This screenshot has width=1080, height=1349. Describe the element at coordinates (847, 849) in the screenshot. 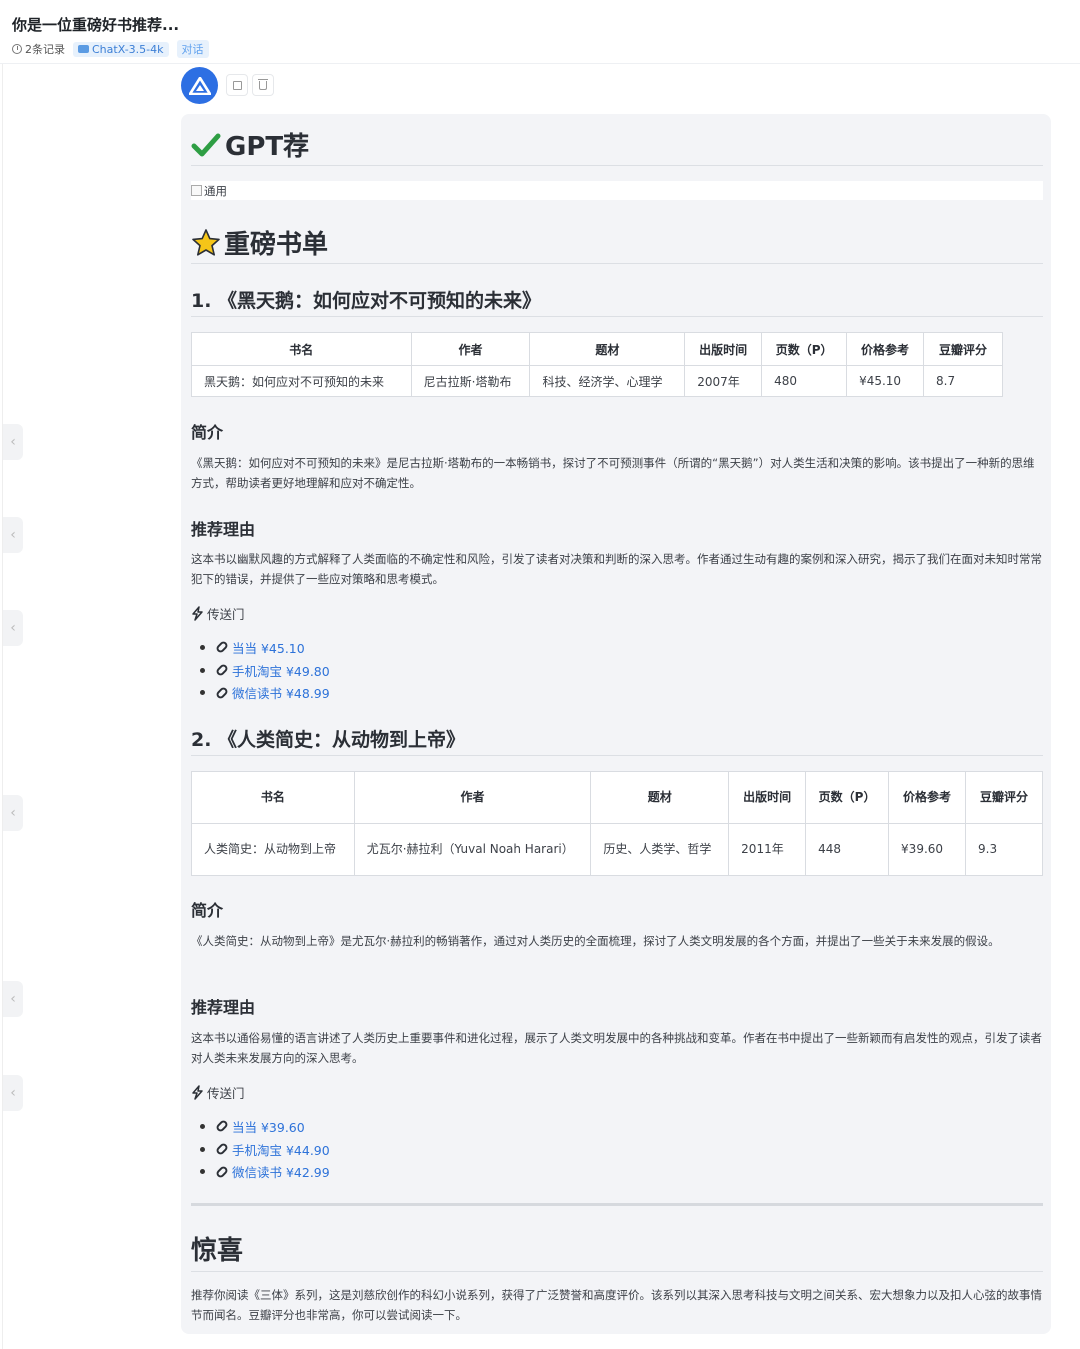

I see `table-cell: 448` at that location.